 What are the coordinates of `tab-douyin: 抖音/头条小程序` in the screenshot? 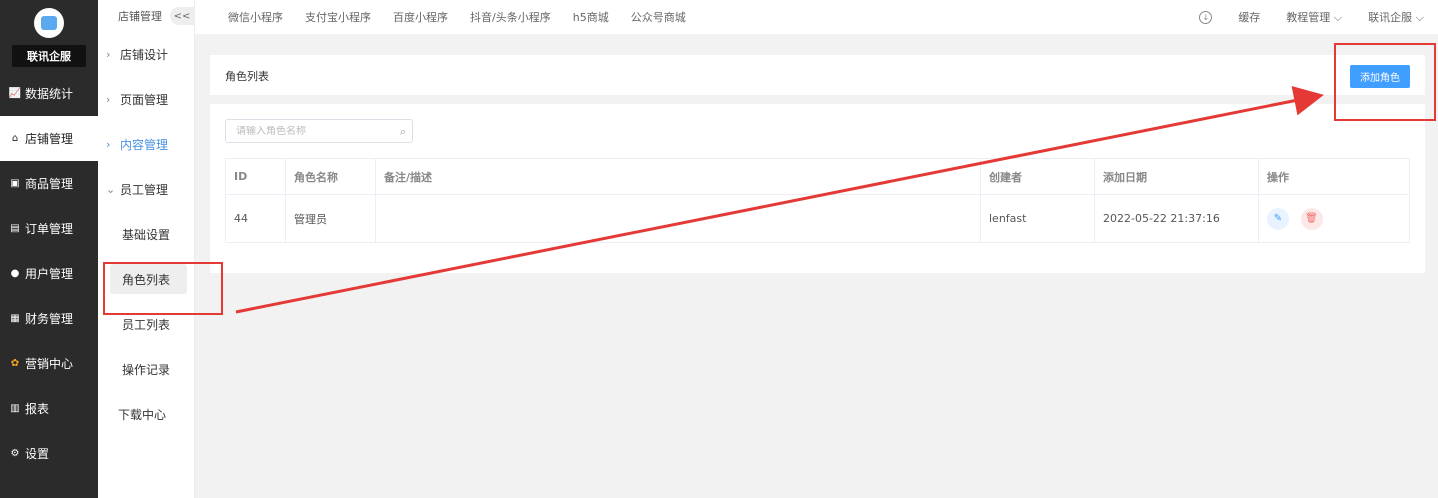 It's located at (510, 17).